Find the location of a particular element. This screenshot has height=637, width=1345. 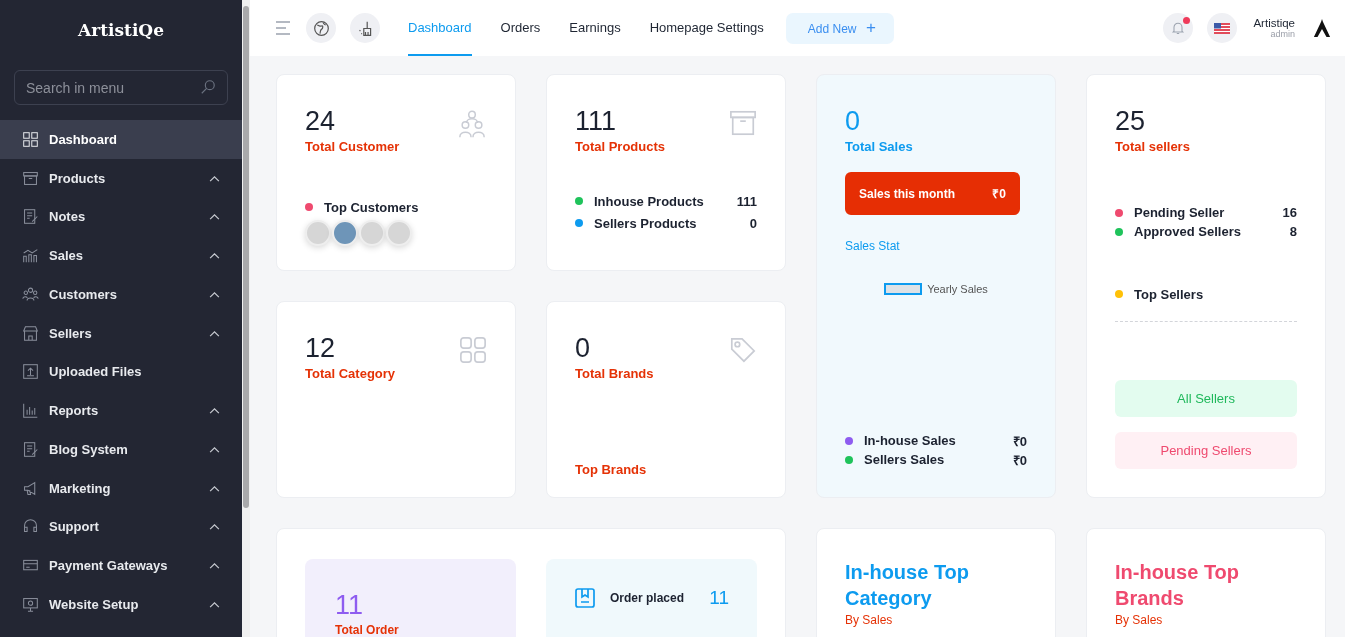

globe-icon is located at coordinates (321, 28).